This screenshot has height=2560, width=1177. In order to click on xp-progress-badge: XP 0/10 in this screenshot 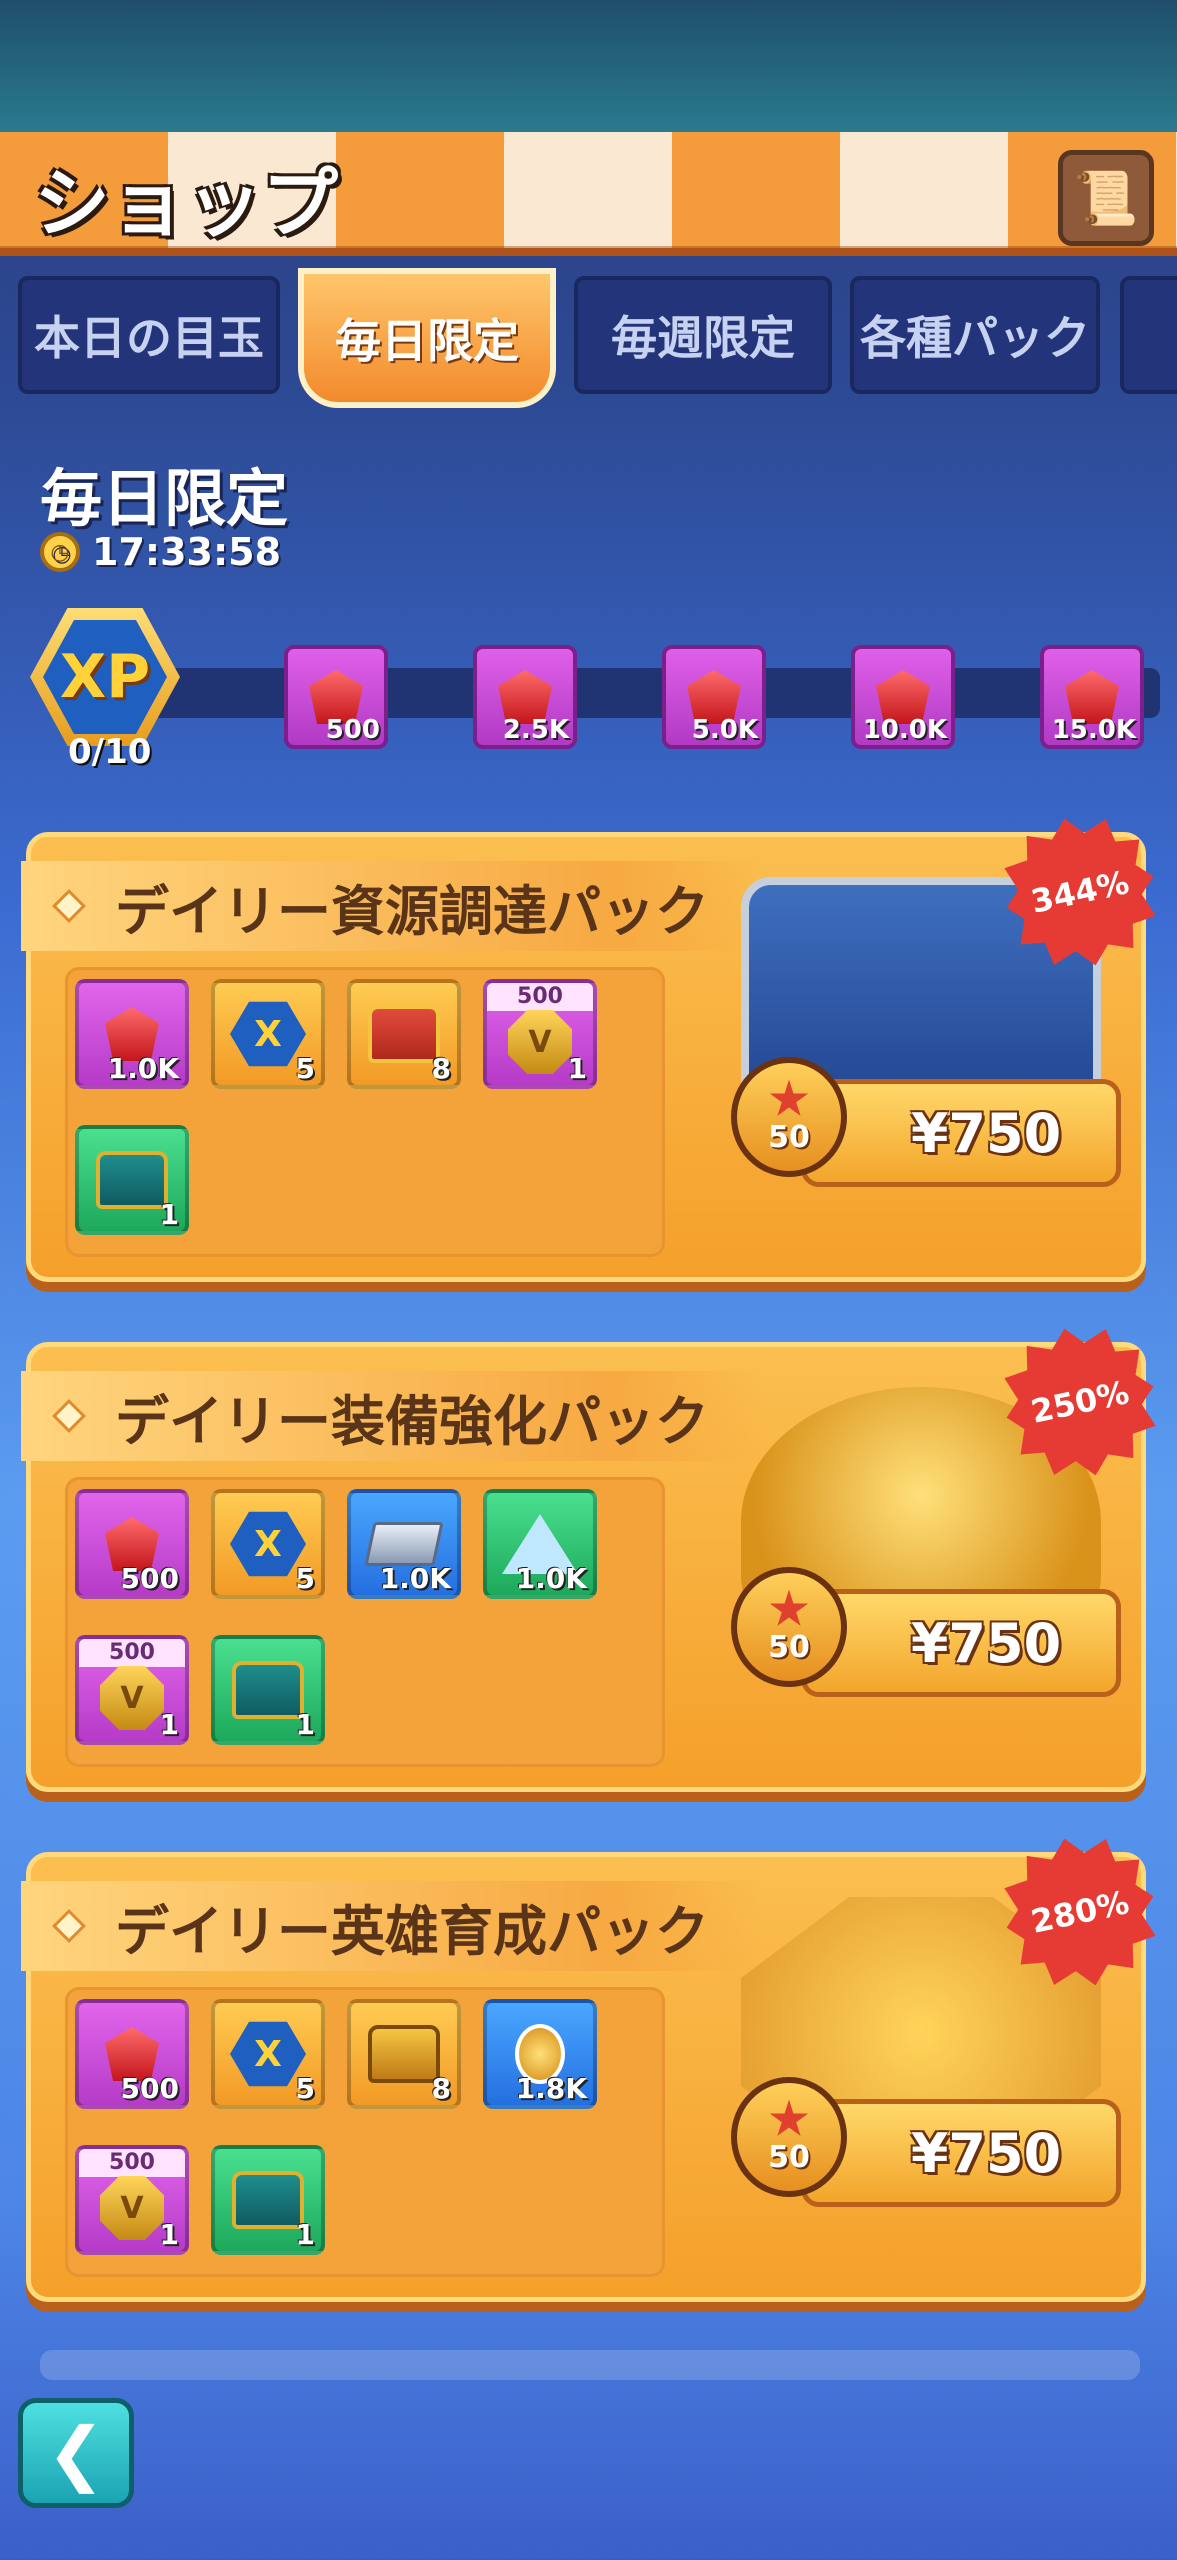, I will do `click(110, 687)`.